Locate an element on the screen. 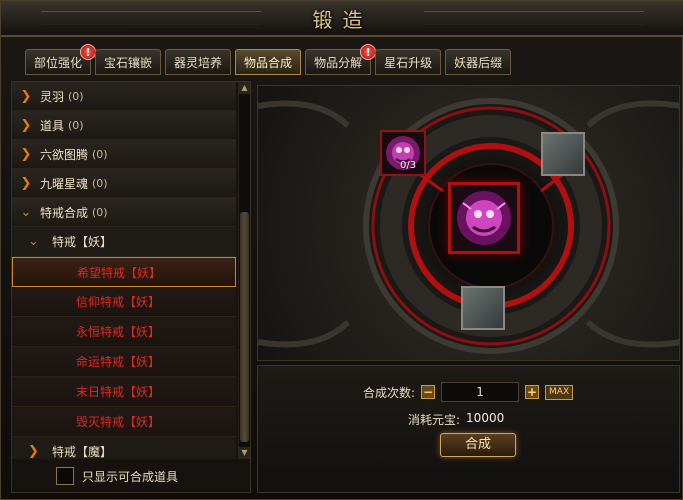 The image size is (683, 500). max-button: MAX is located at coordinates (559, 392).